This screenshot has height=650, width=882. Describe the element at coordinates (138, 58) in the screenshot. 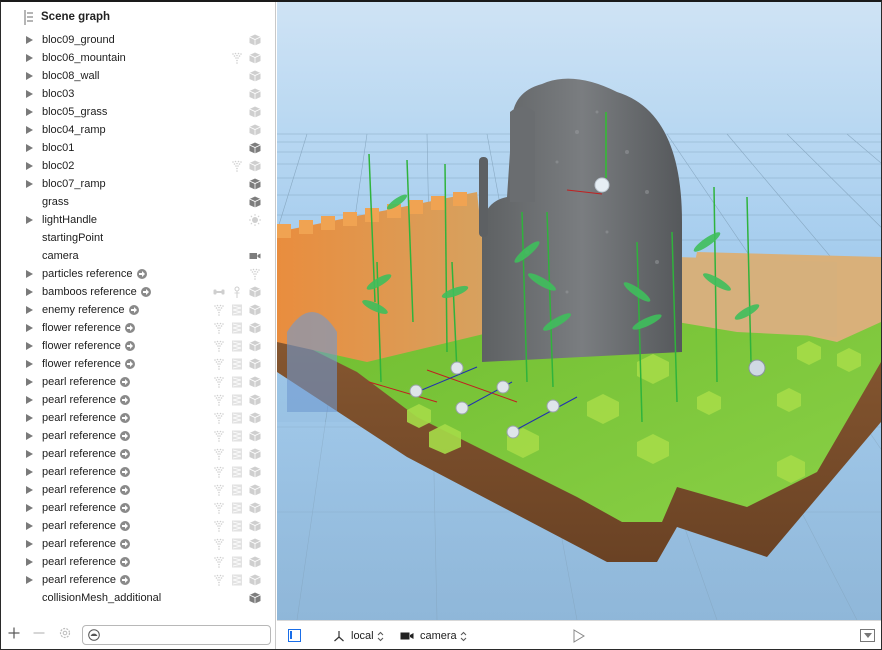

I see `scene-node-row: bloc06_mountain` at that location.